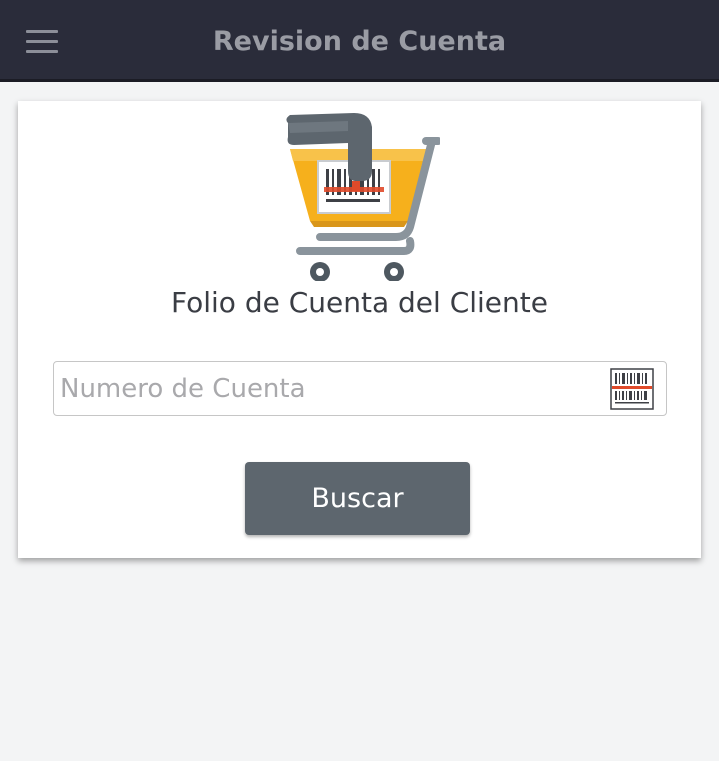 The height and width of the screenshot is (761, 719). I want to click on shopping-cart-barcode-scanner-icon, so click(363, 197).